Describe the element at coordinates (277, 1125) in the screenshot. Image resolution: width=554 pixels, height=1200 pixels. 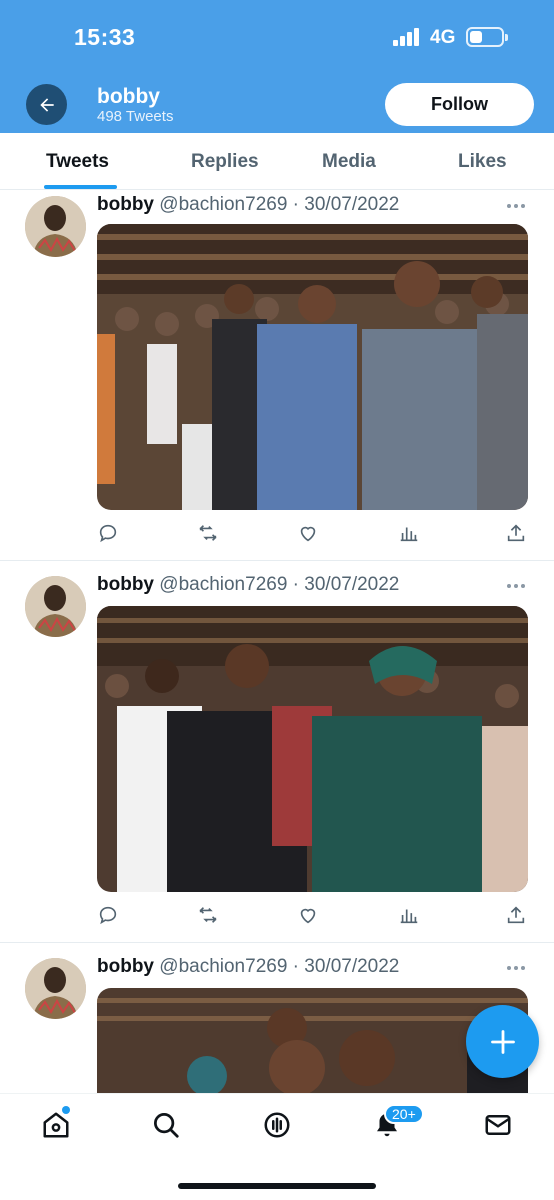
I see `spaces-icon` at that location.